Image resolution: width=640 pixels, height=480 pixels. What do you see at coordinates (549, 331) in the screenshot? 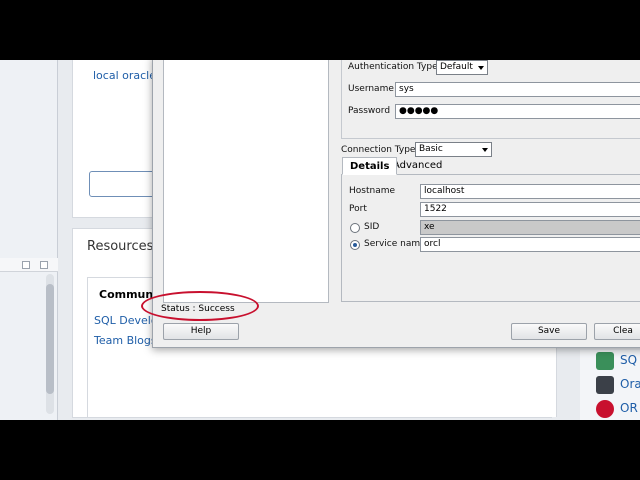
I see `save-button: Save` at bounding box center [549, 331].